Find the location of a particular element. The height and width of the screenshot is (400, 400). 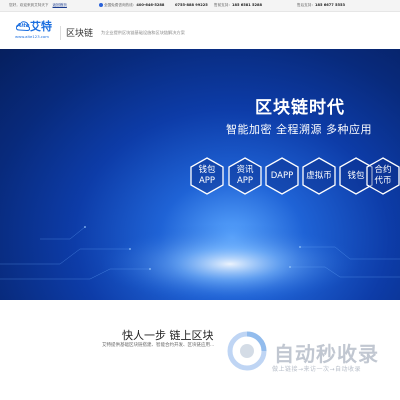

dapp-hexagon: DAPP is located at coordinates (282, 176).